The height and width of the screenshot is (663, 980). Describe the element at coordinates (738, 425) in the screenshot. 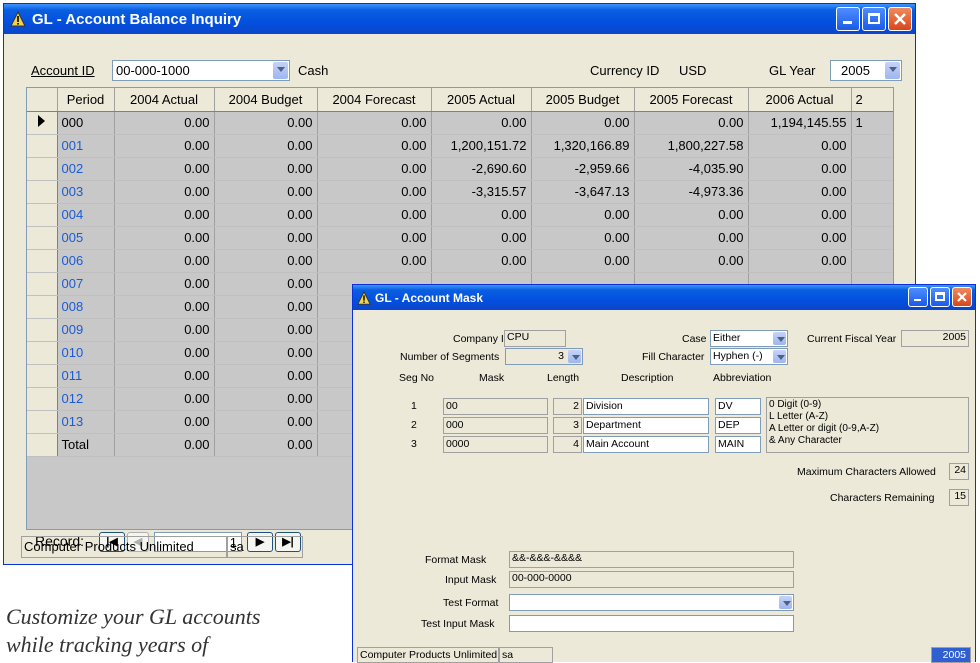

I see `segment-abbreviation-field: DEP` at that location.